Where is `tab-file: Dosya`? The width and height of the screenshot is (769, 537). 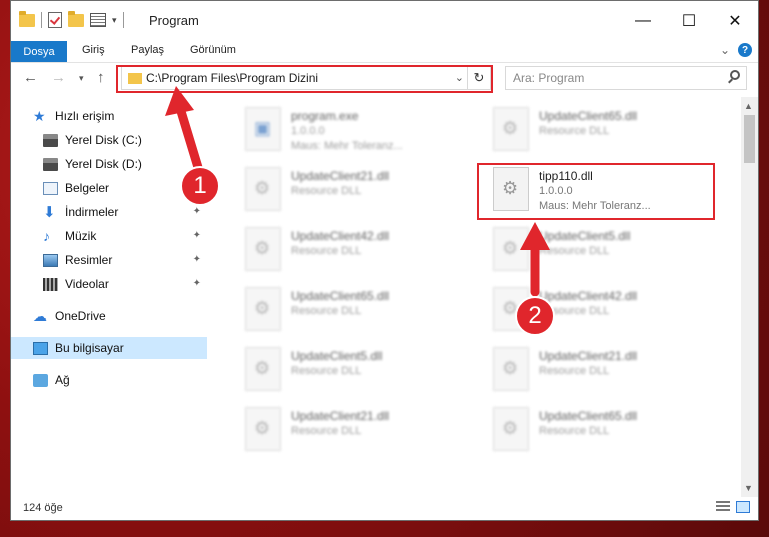 tab-file: Dosya is located at coordinates (39, 51).